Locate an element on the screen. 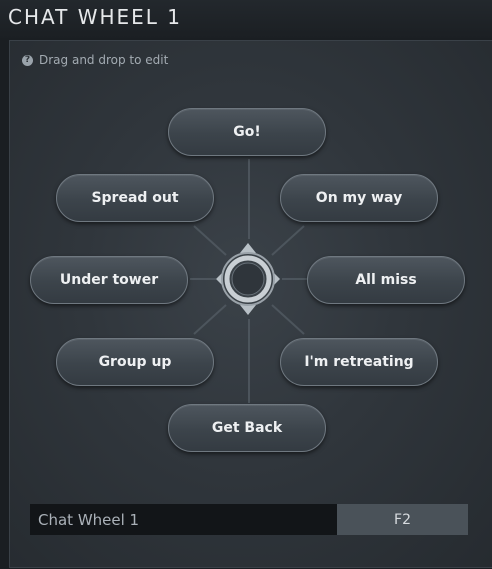 The height and width of the screenshot is (569, 492). wheel-item-spread-out: Spread out is located at coordinates (135, 198).